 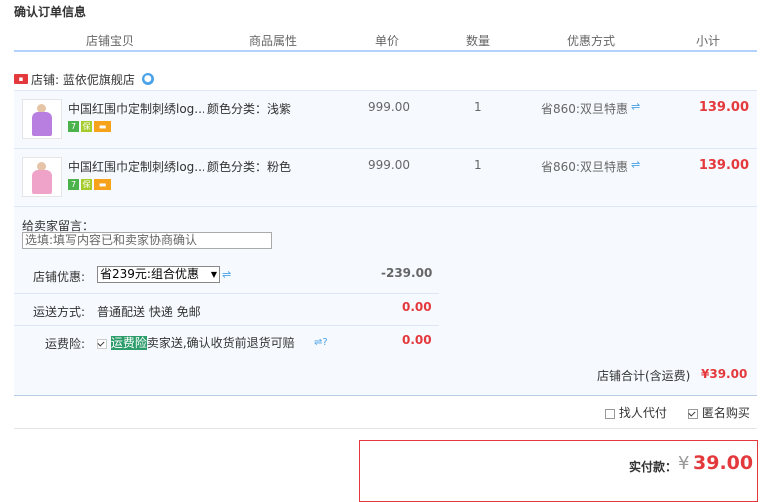 What do you see at coordinates (321, 342) in the screenshot?
I see `insurance-help-icon: ⇌?` at bounding box center [321, 342].